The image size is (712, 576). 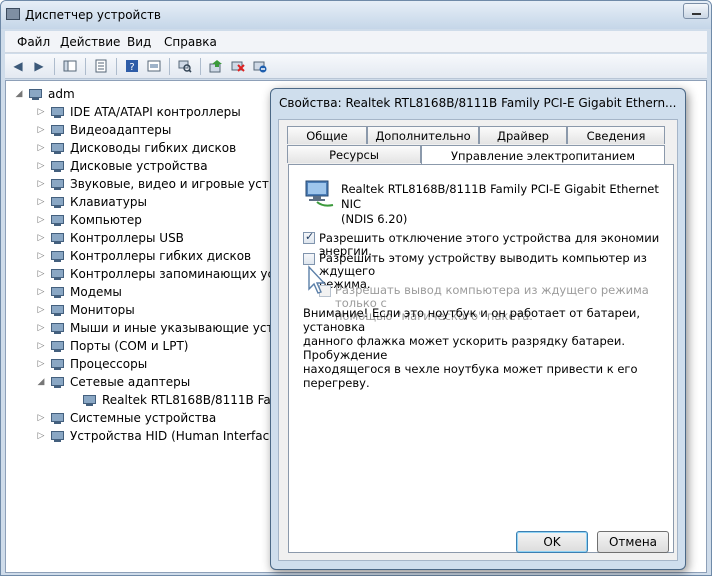 I want to click on help-icon: ?, so click(x=132, y=66).